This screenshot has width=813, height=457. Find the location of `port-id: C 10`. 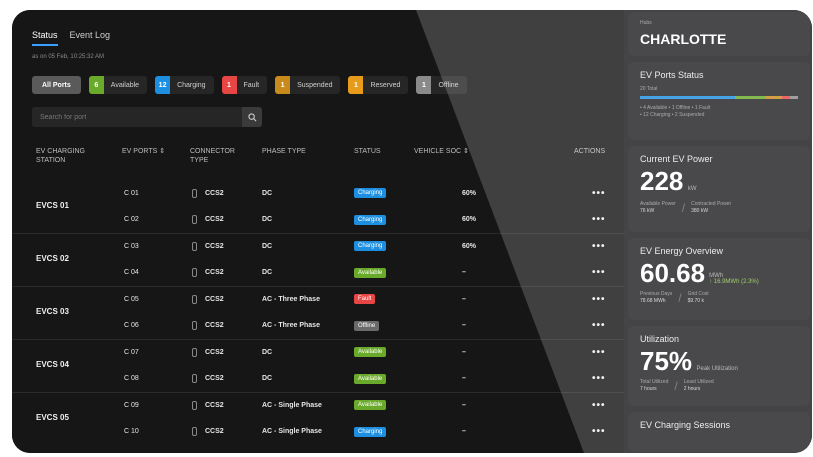

port-id: C 10 is located at coordinates (131, 432).